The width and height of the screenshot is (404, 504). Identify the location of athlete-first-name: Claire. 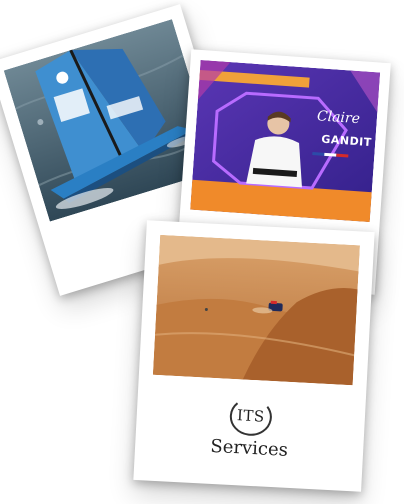
(338, 118).